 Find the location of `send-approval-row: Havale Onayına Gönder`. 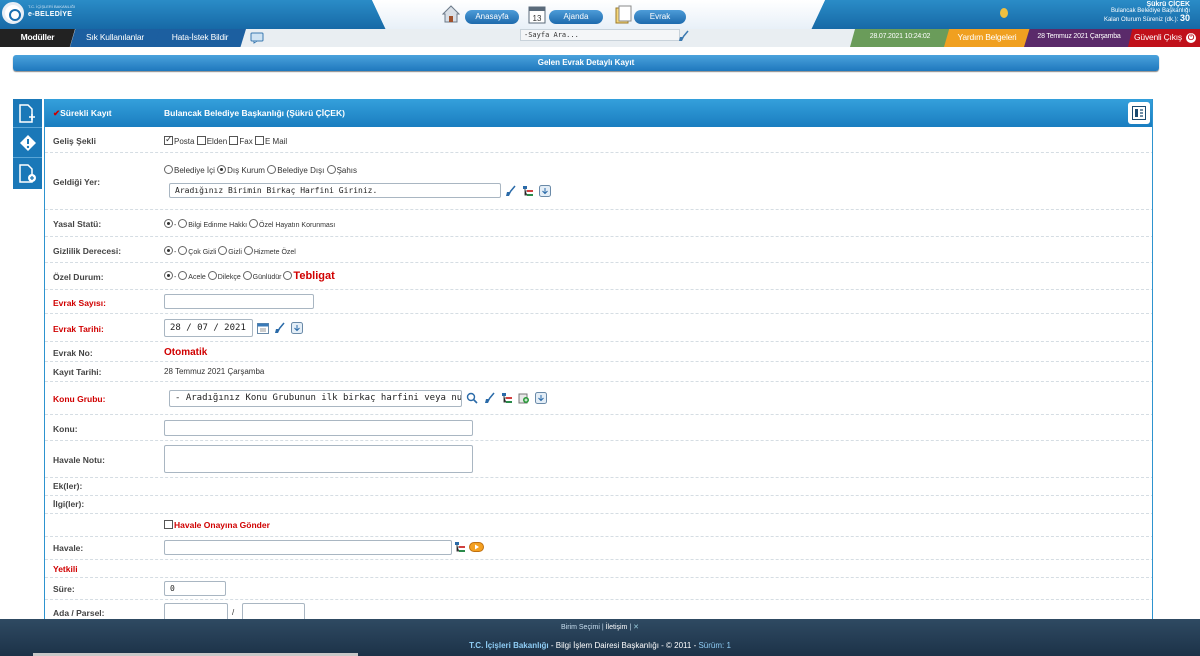

send-approval-row: Havale Onayına Gönder is located at coordinates (598, 525).